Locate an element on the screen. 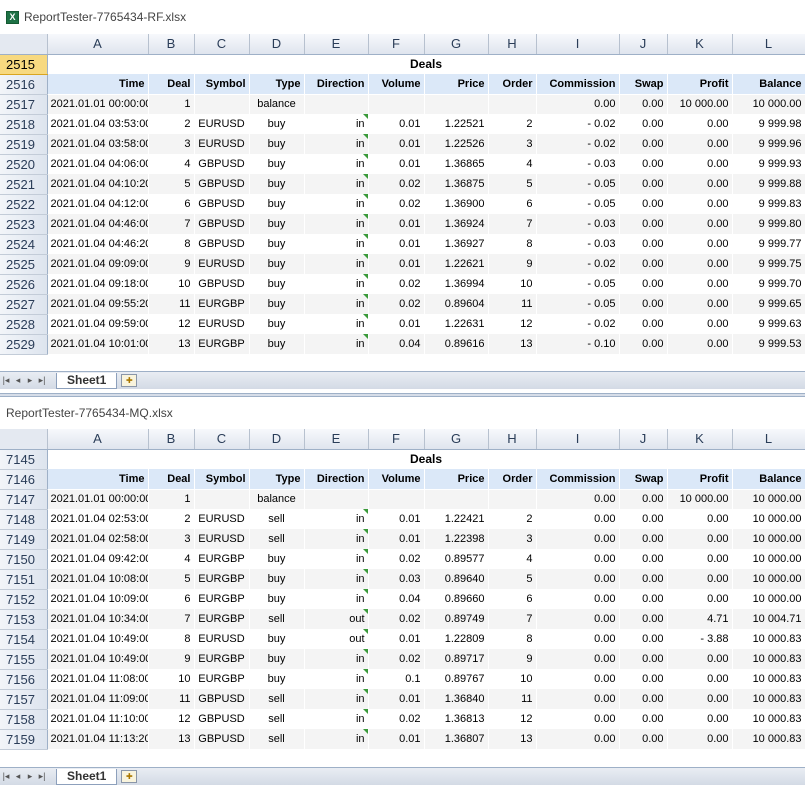 The width and height of the screenshot is (805, 787). row-header: 2526 is located at coordinates (24, 284).